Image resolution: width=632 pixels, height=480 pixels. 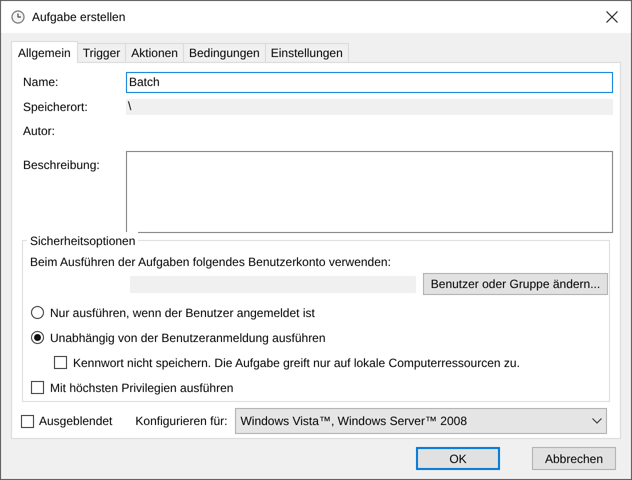 What do you see at coordinates (574, 458) in the screenshot?
I see `dialog-button: Abbrechen` at bounding box center [574, 458].